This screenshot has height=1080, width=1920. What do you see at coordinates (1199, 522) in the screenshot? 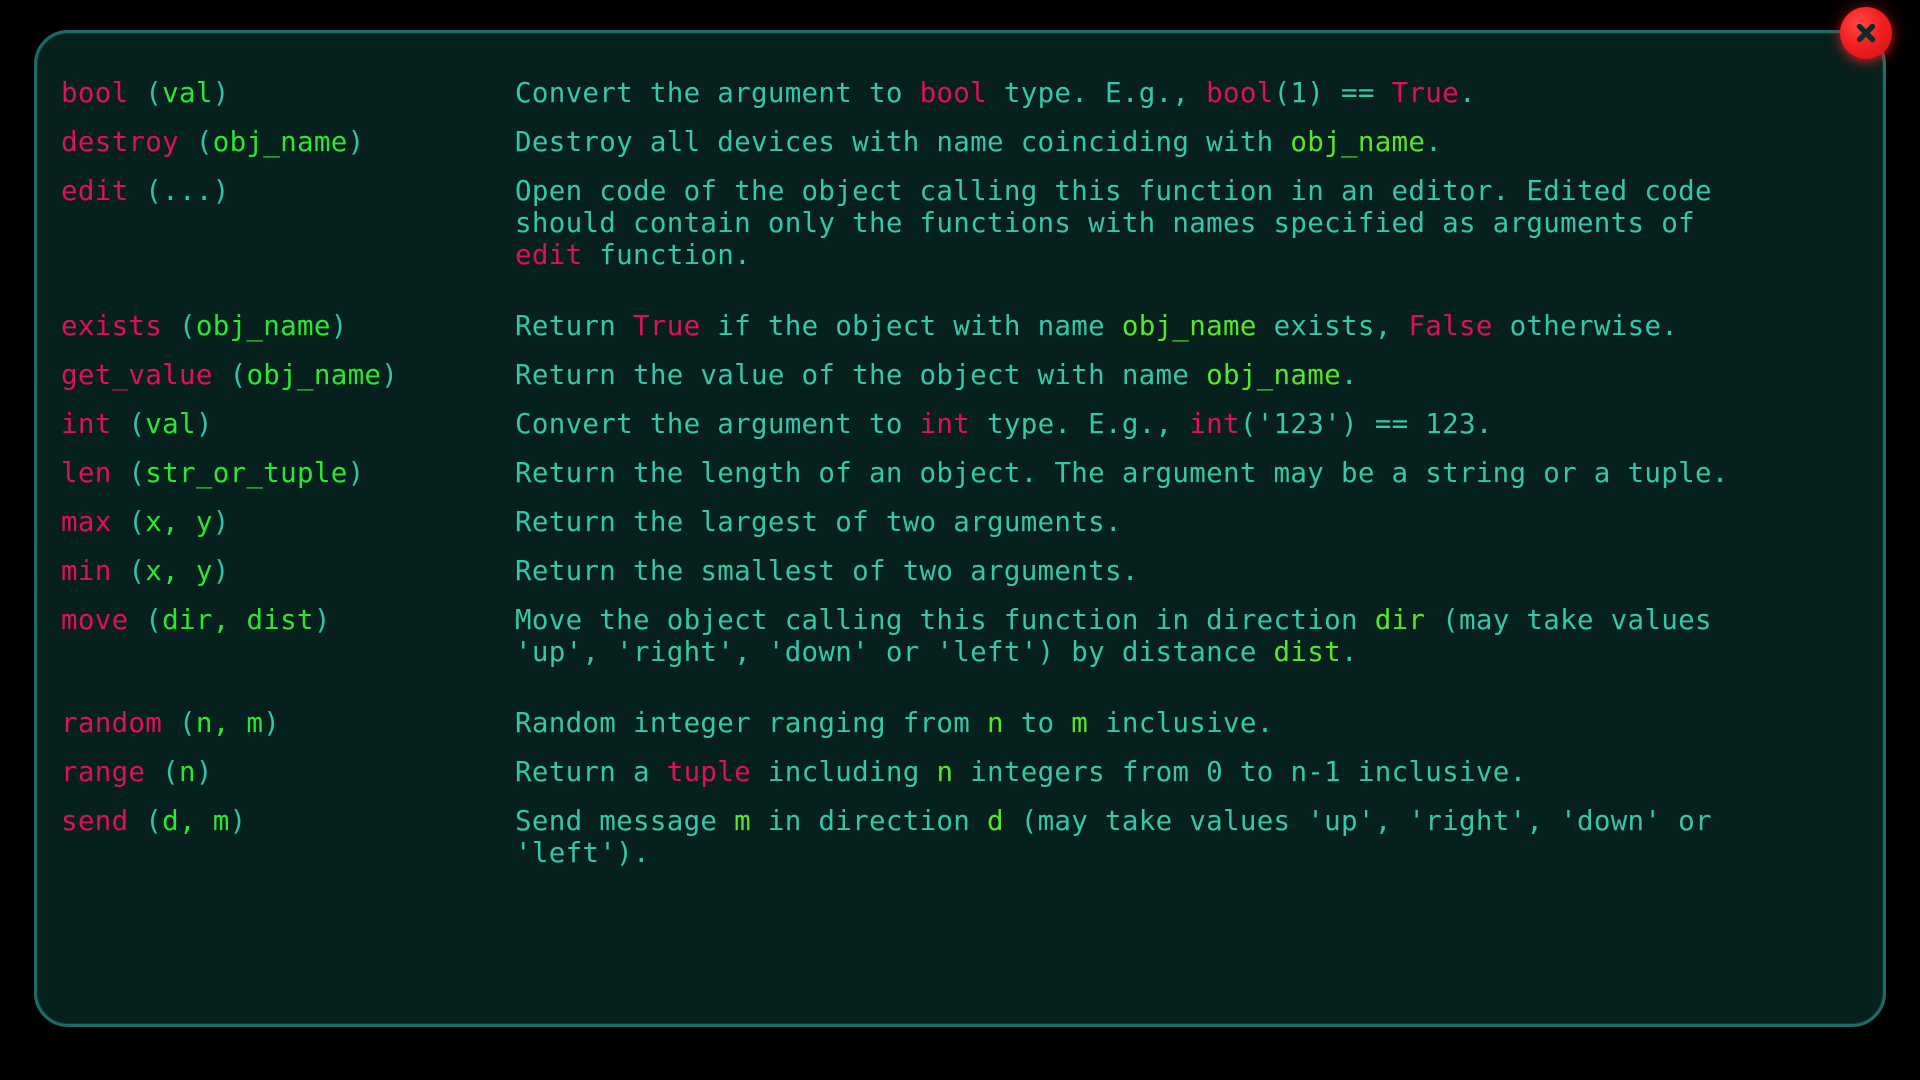
I see `description-line: Return the largest of two arguments.` at bounding box center [1199, 522].